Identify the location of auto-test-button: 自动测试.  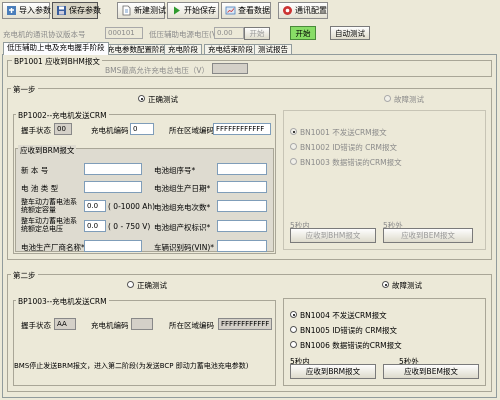
(350, 33).